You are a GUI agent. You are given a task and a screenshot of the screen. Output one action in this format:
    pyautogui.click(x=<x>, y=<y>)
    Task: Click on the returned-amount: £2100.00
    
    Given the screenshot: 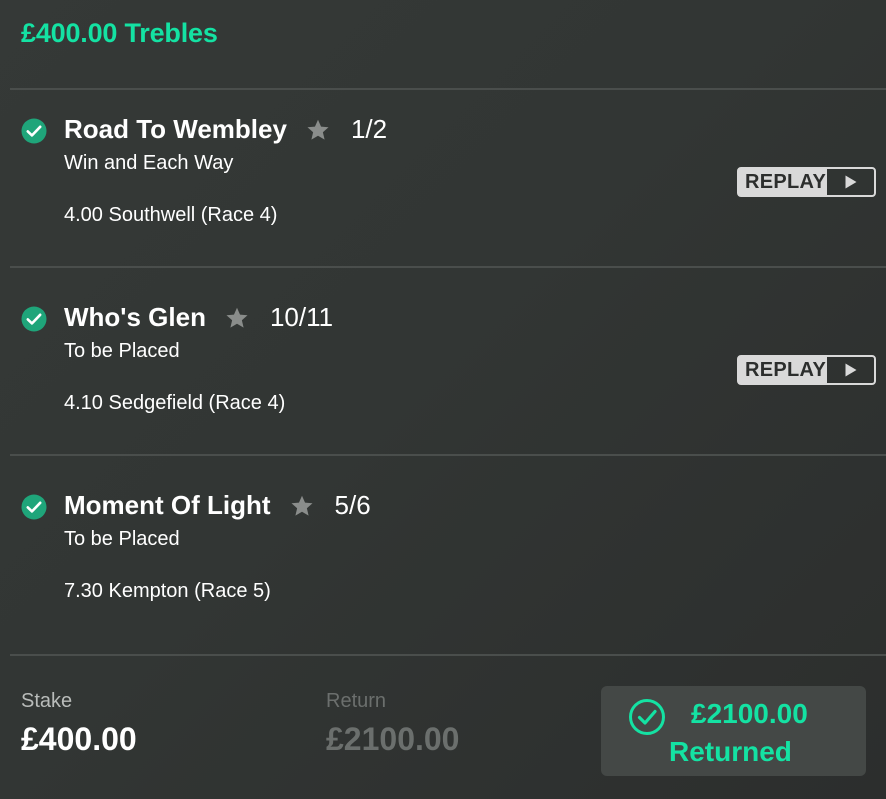 What is the action you would take?
    pyautogui.click(x=749, y=713)
    